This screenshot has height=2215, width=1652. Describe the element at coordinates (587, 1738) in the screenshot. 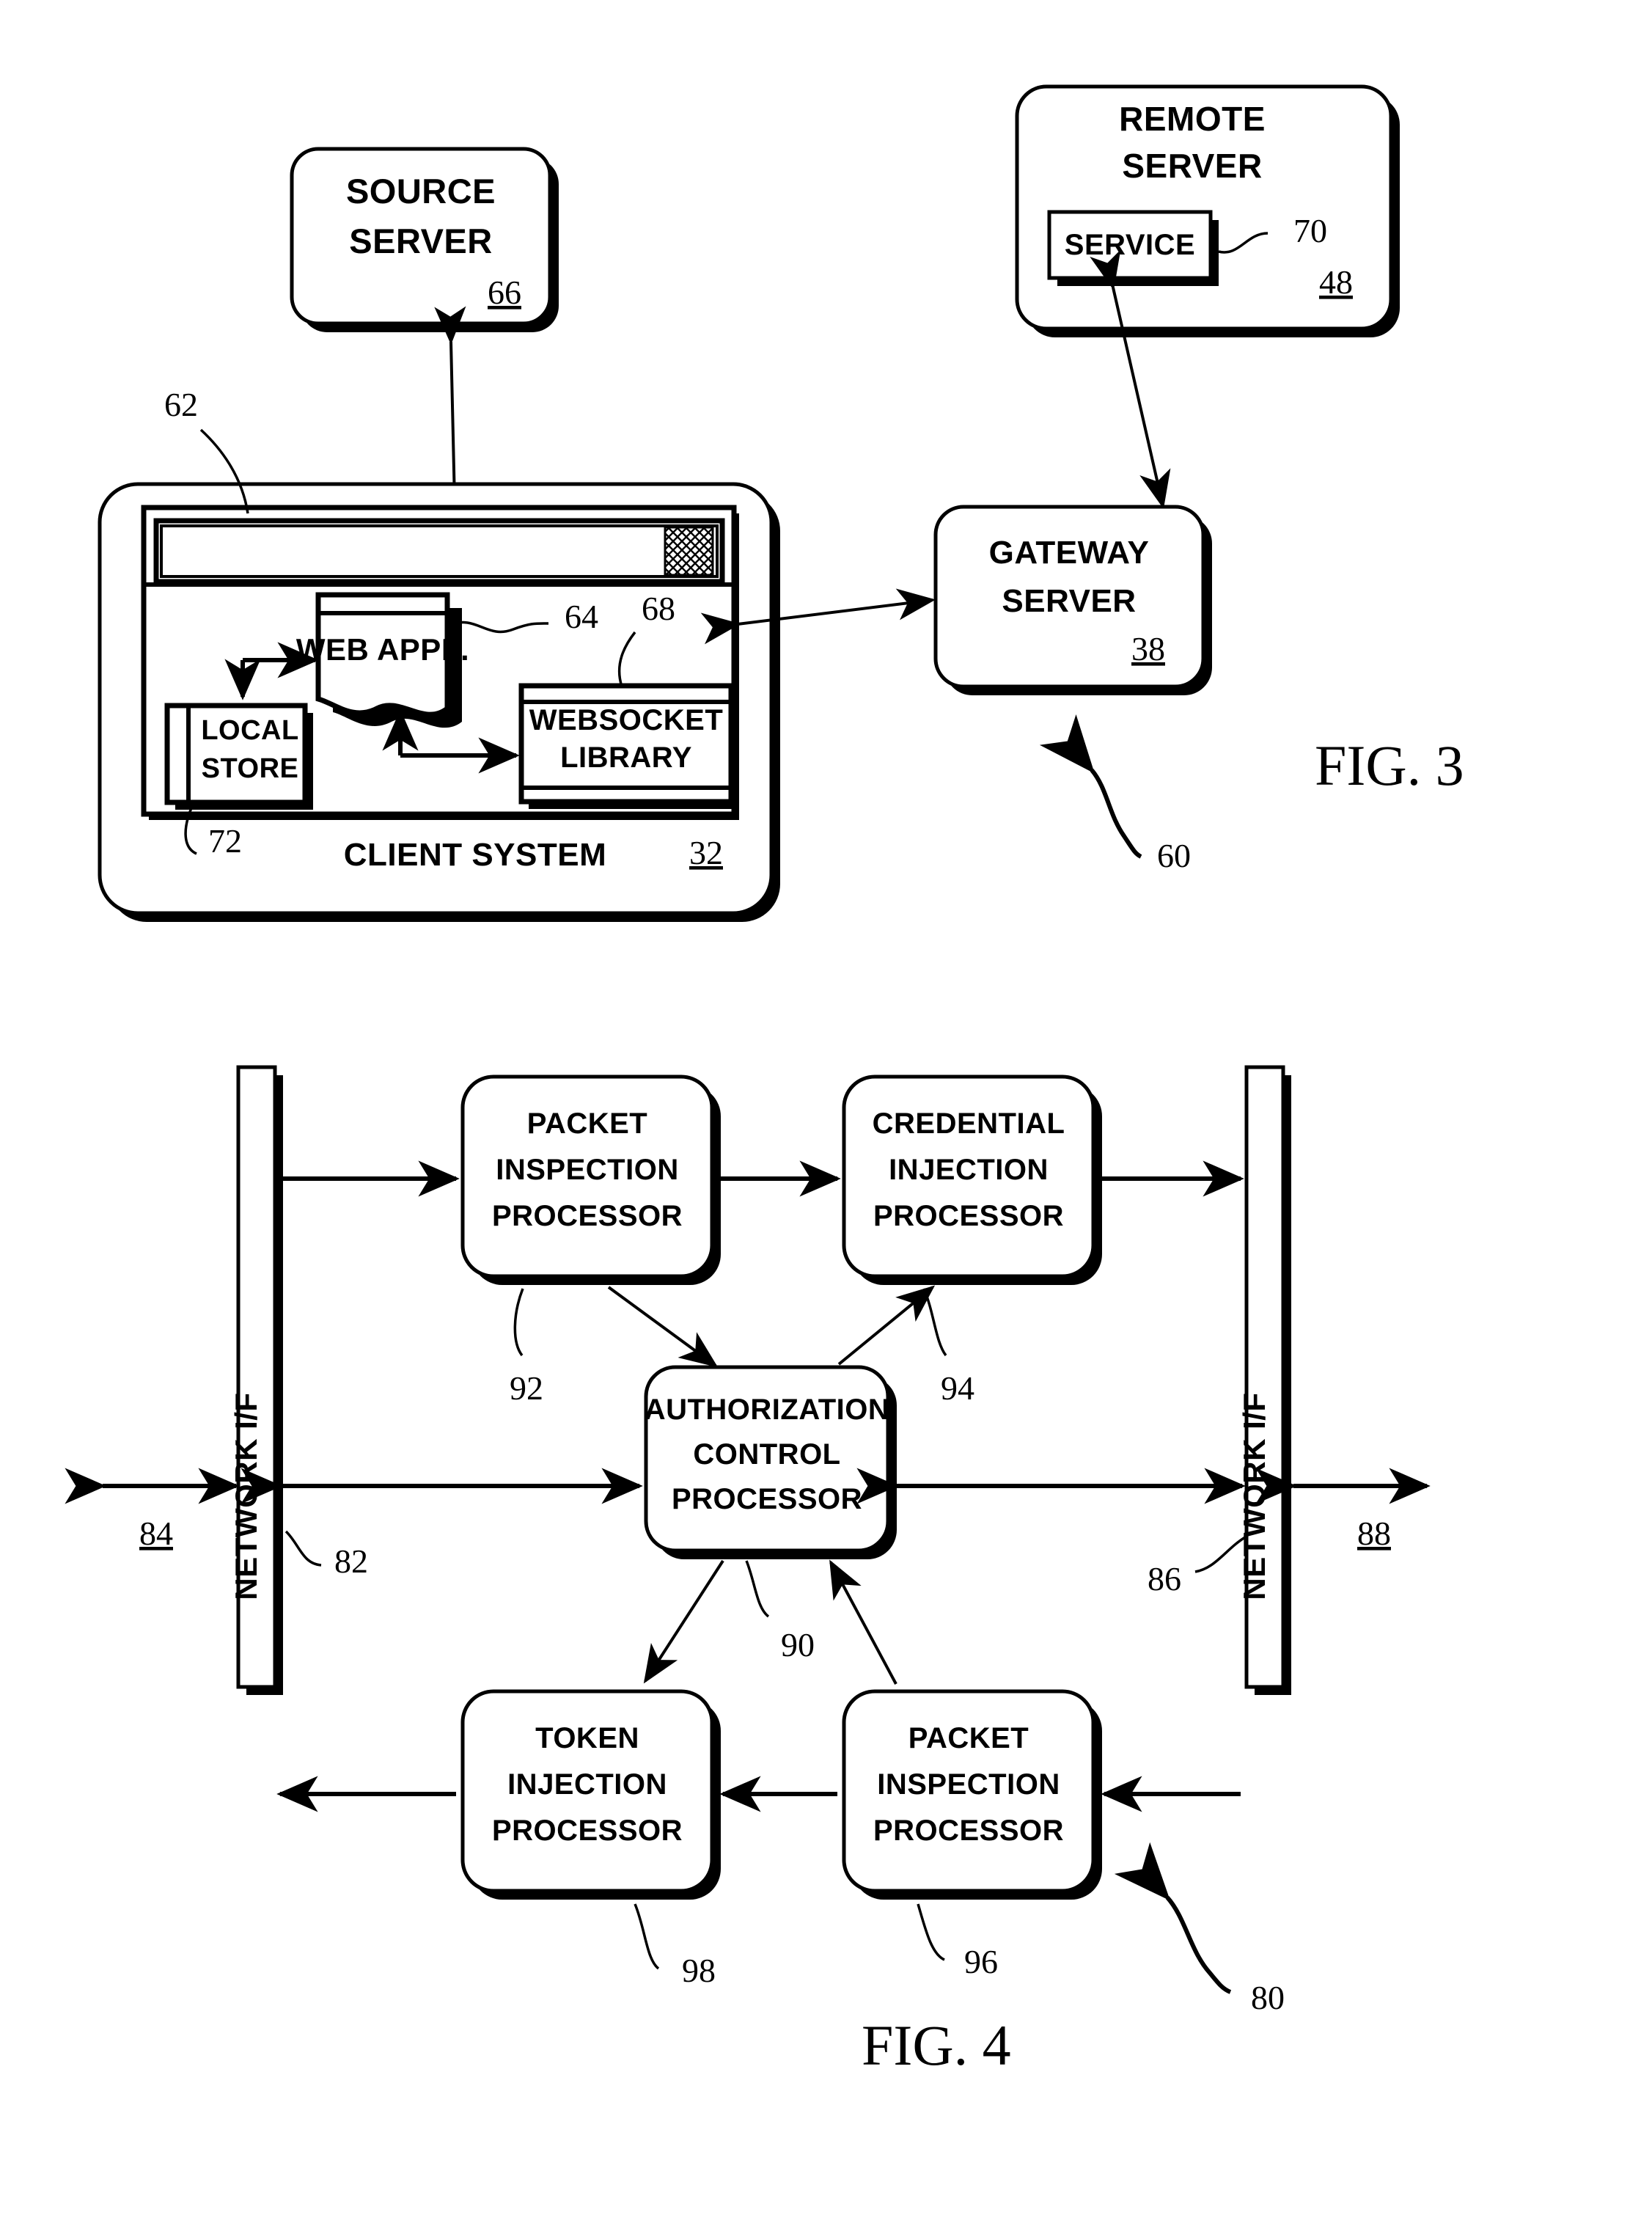

I see `token-injection-line1: TOKEN` at that location.